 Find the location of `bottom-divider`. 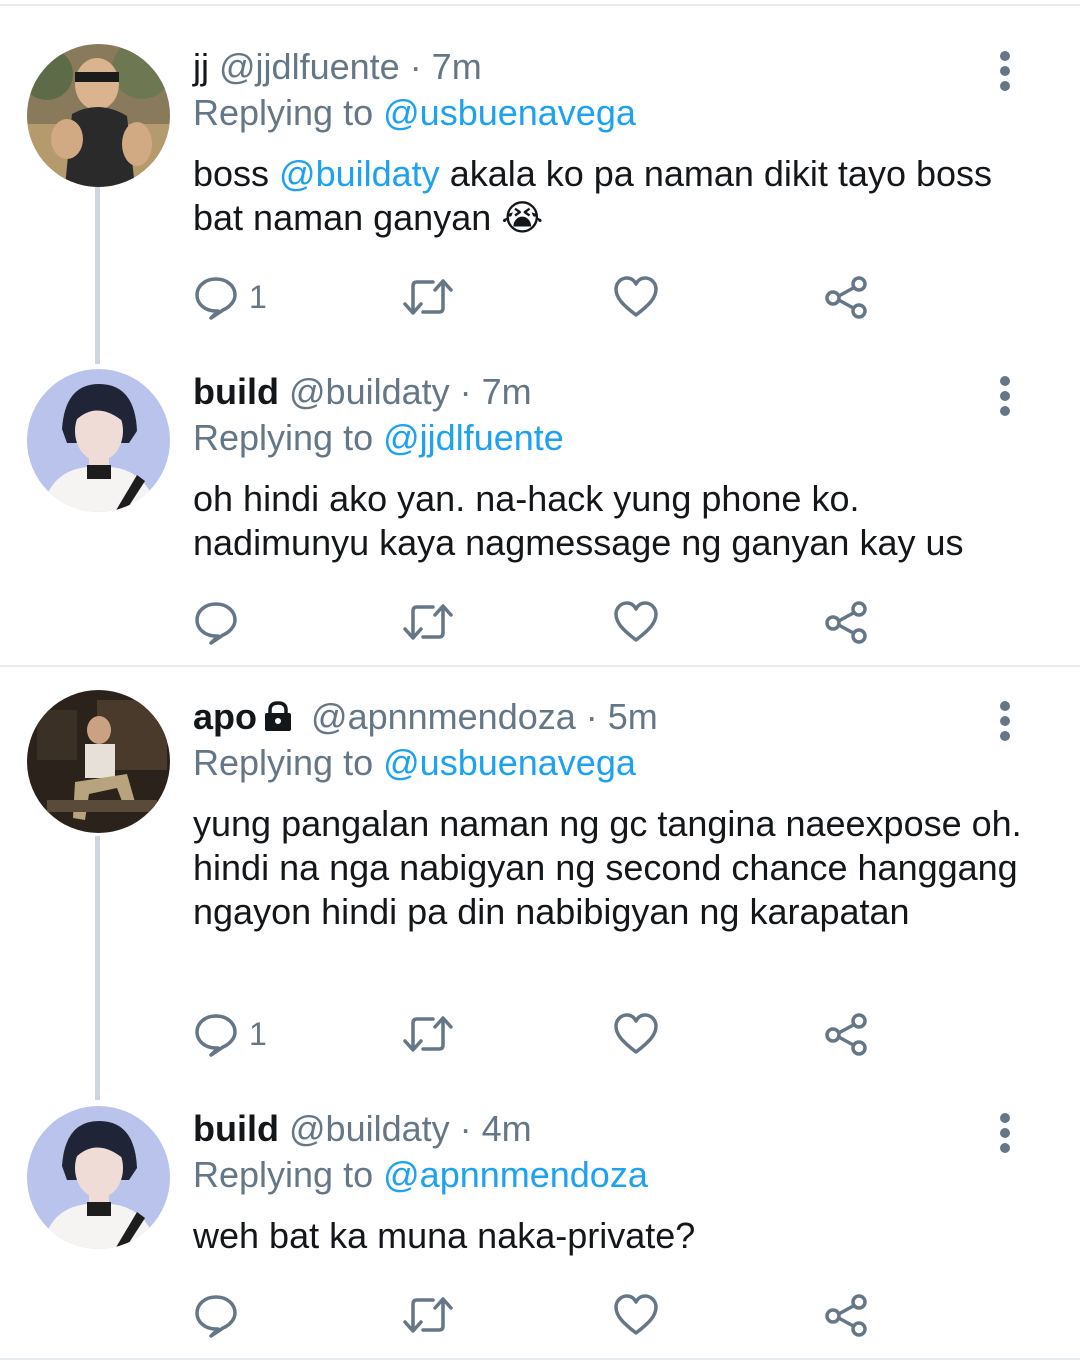

bottom-divider is located at coordinates (540, 1359).